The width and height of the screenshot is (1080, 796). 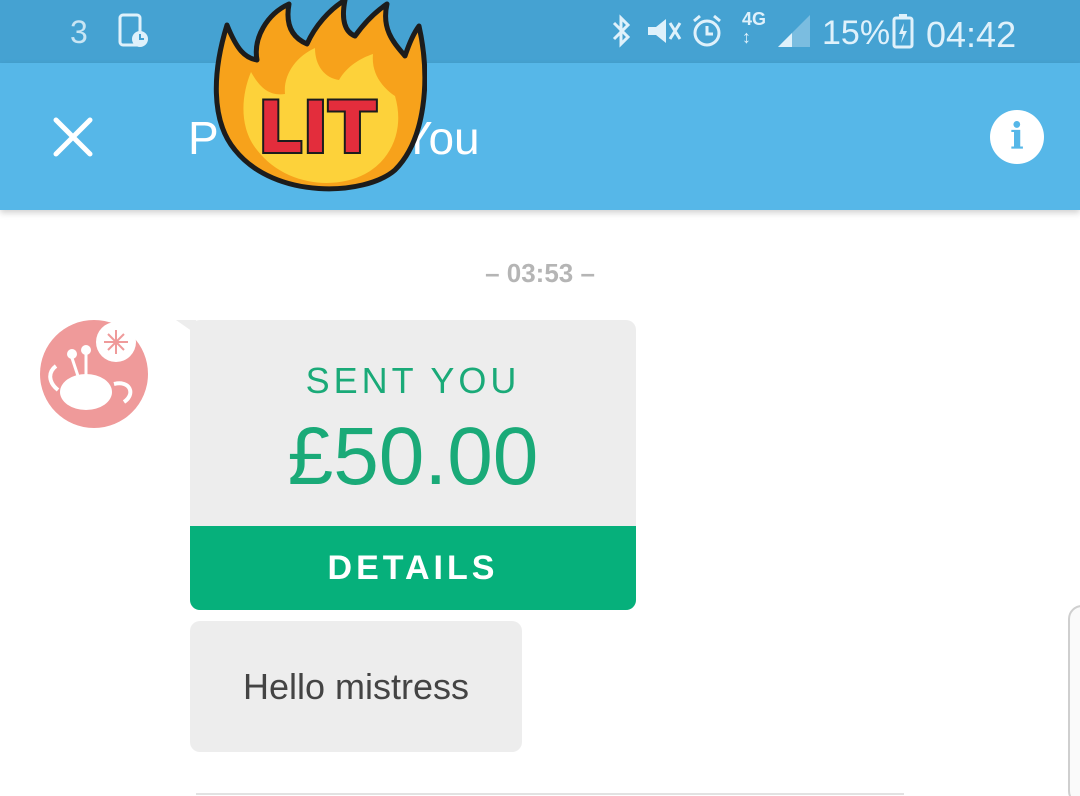 I want to click on alarm-icon, so click(x=707, y=30).